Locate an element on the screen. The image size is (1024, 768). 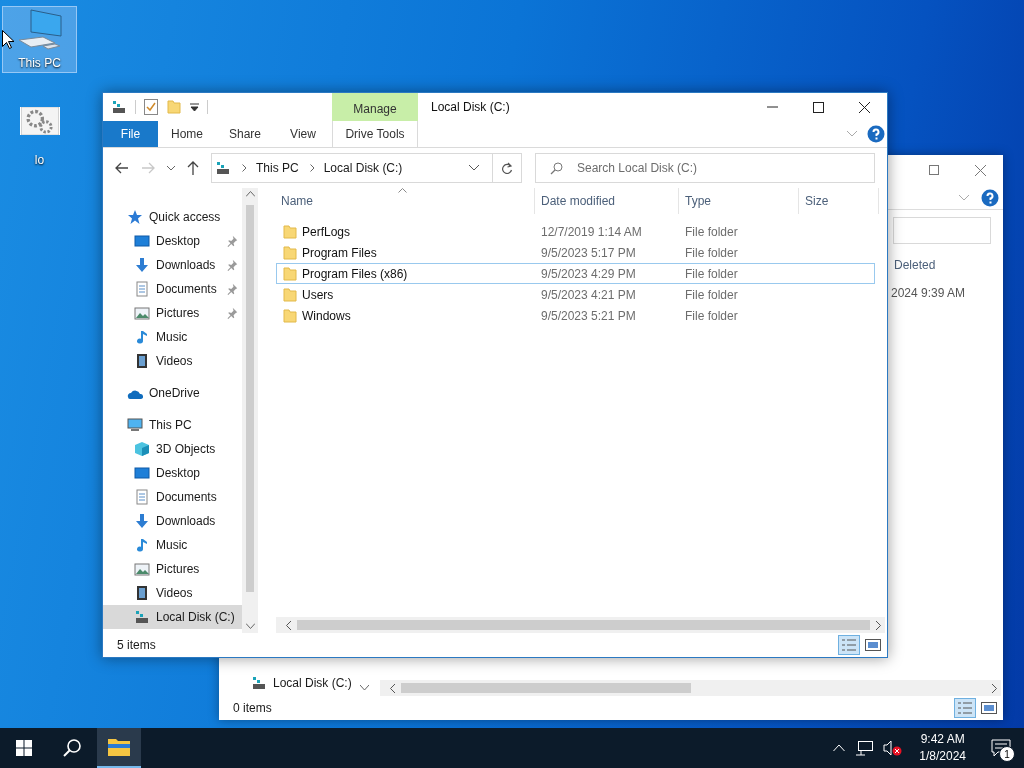
notifications-button: 1 is located at coordinates (1001, 748).